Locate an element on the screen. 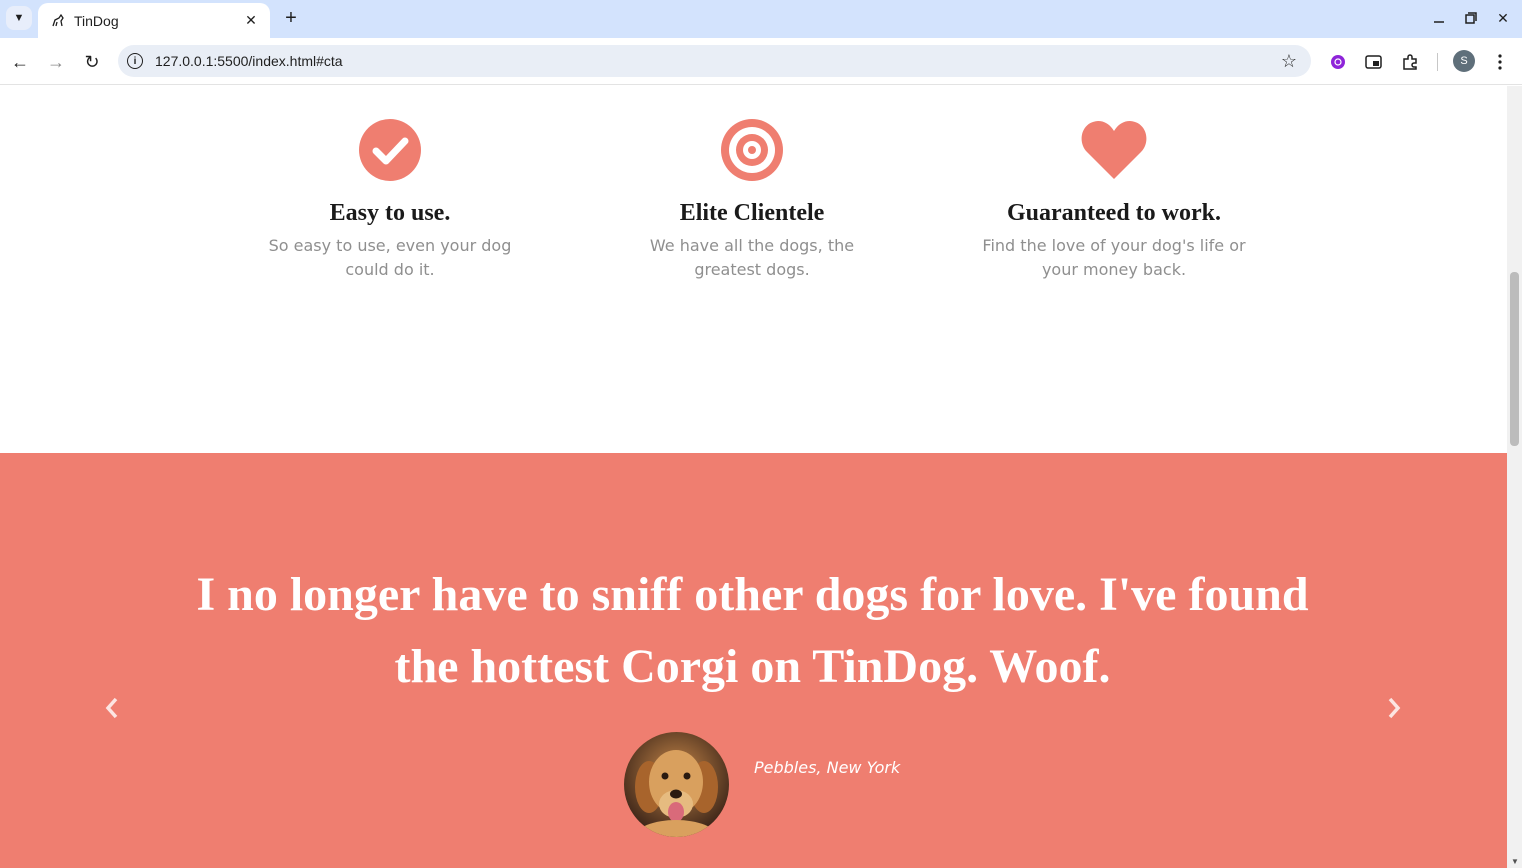  extension-purple-icon is located at coordinates (1338, 62).